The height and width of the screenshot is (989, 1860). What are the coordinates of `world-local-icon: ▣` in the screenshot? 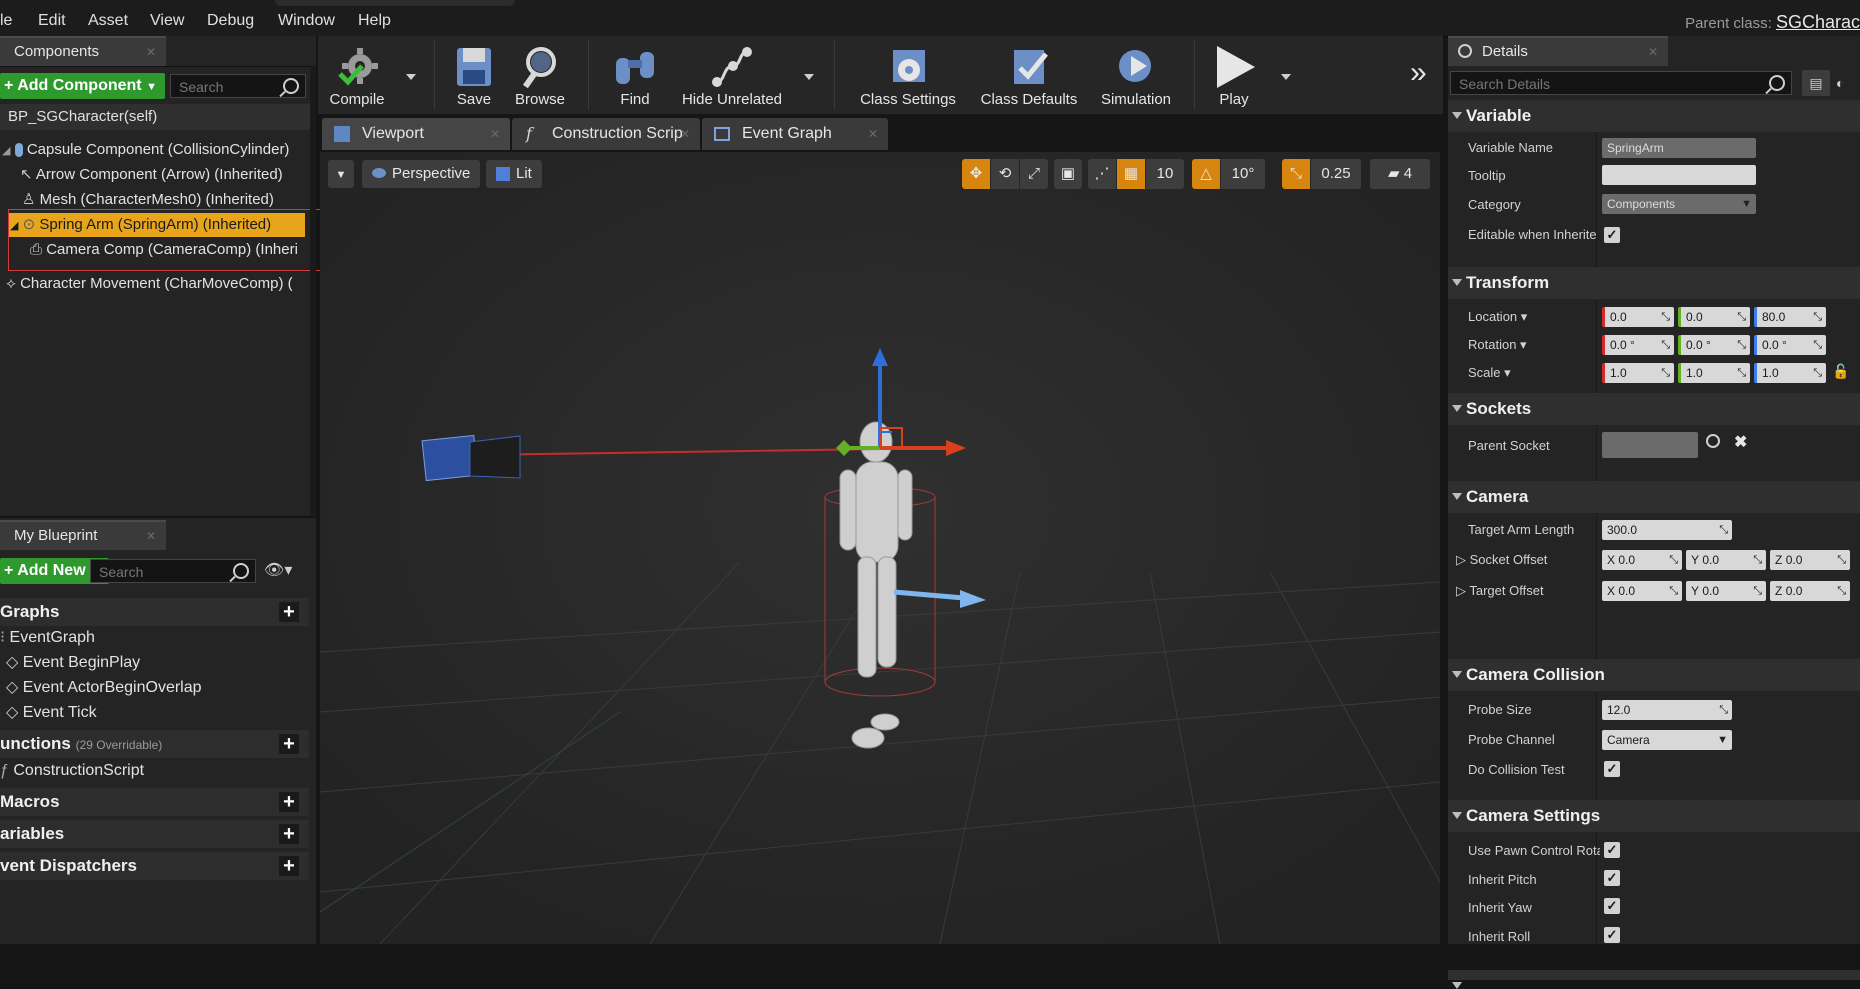 It's located at (1068, 174).